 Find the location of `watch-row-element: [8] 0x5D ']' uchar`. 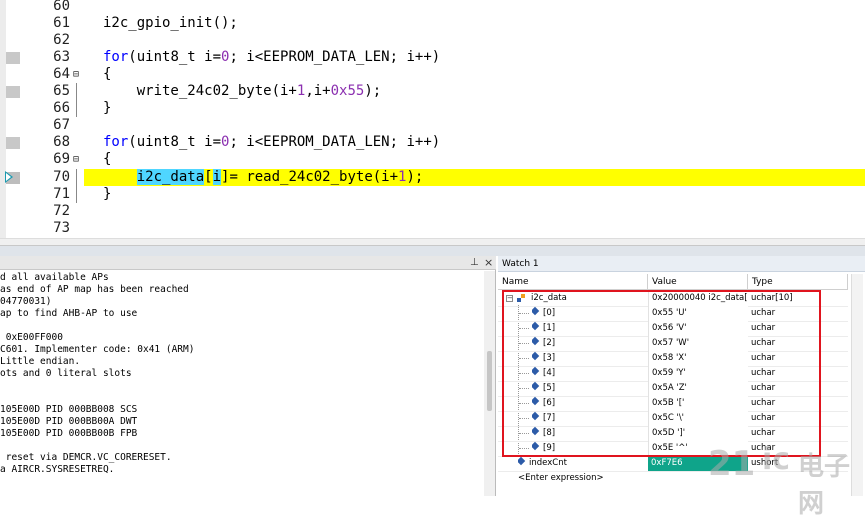

watch-row-element: [8] 0x5D ']' uchar is located at coordinates (673, 433).